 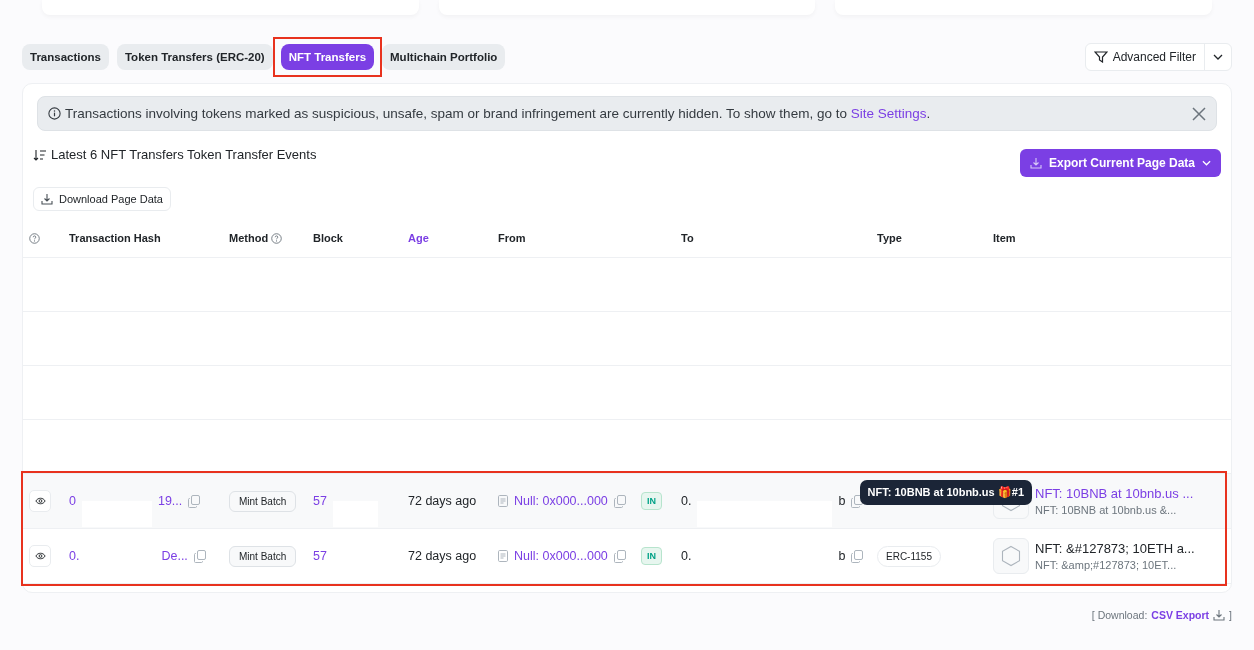 I want to click on column-header: Transaction Hash, so click(x=115, y=238).